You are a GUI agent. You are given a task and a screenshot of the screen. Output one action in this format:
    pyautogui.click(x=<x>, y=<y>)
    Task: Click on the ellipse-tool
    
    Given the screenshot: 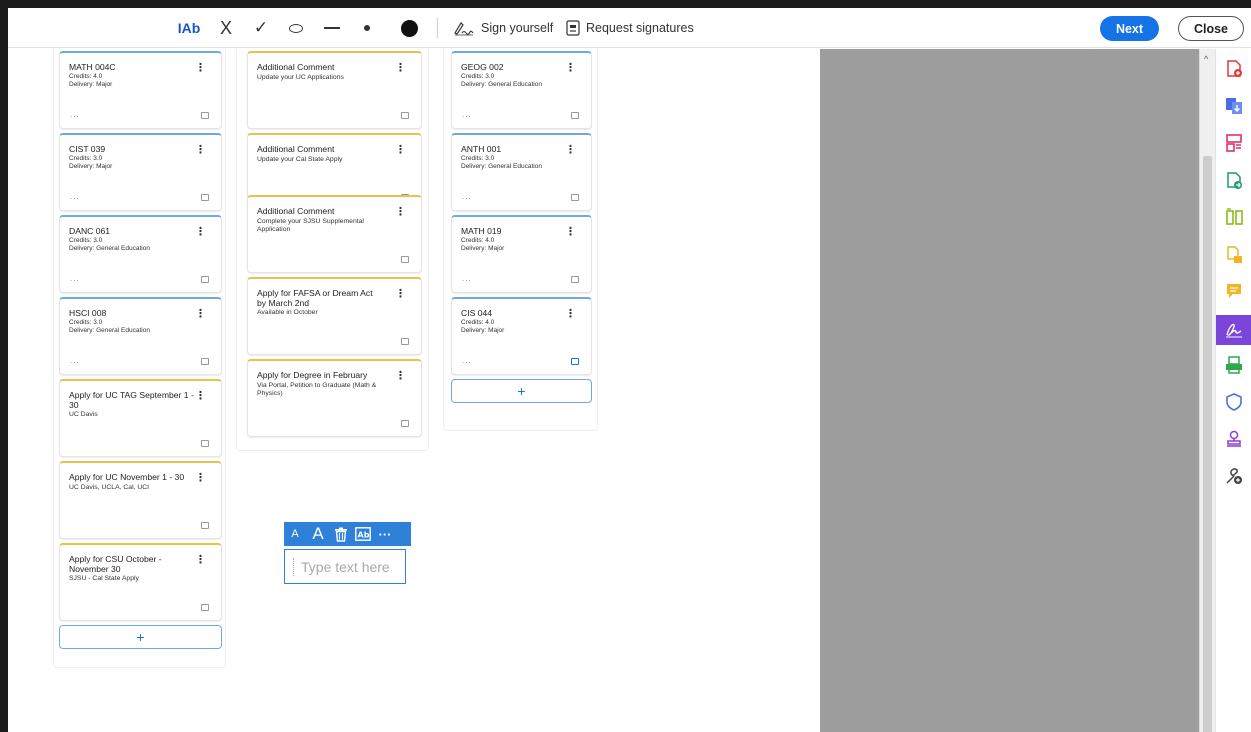 What is the action you would take?
    pyautogui.click(x=296, y=28)
    